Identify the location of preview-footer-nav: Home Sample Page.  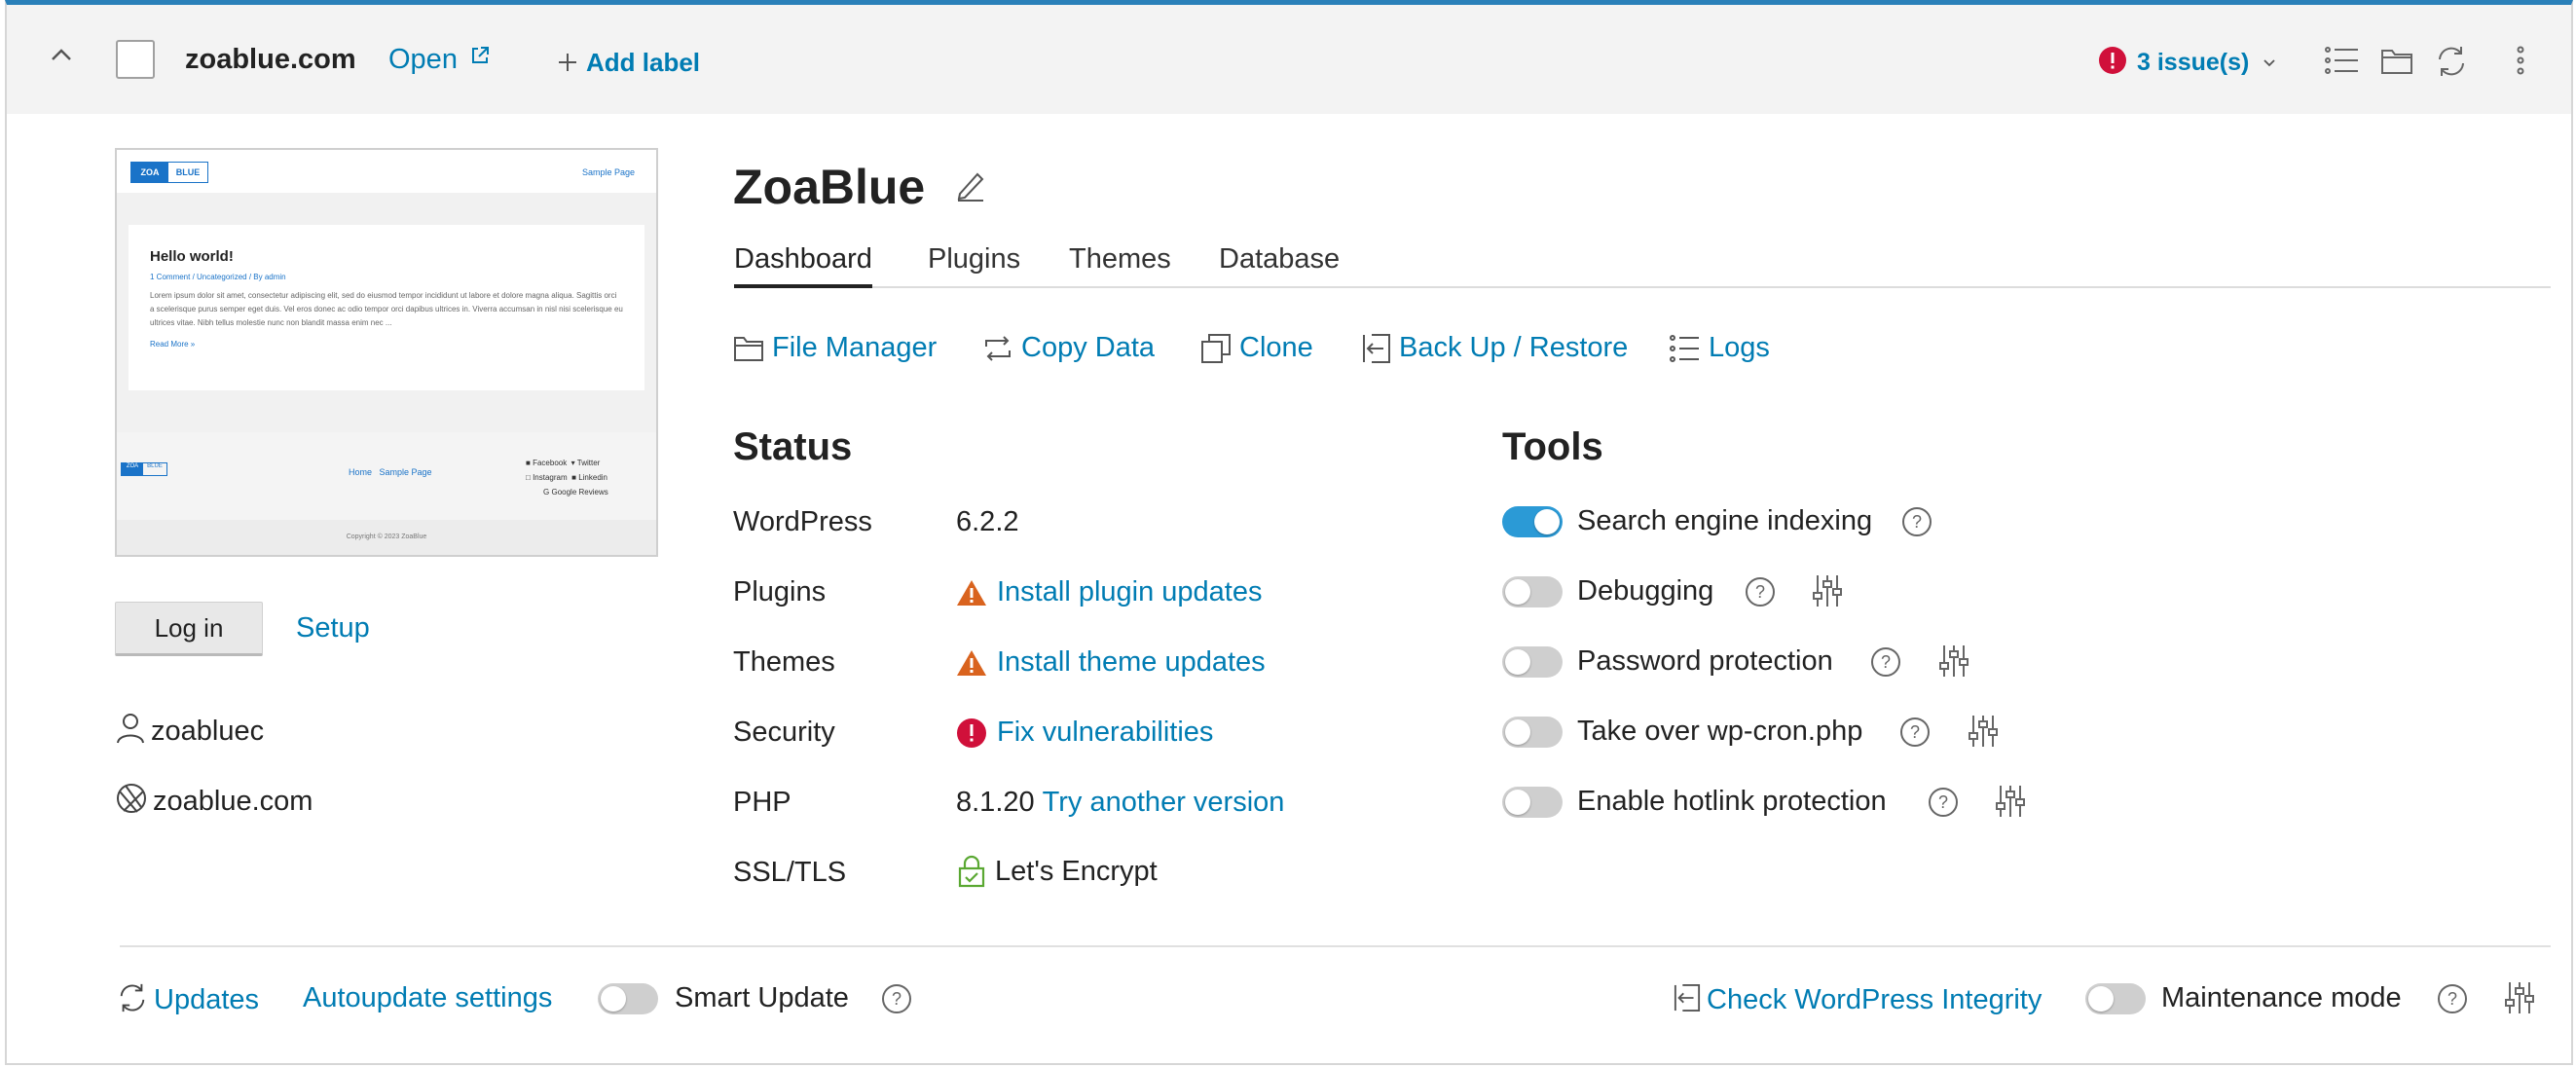
(390, 472).